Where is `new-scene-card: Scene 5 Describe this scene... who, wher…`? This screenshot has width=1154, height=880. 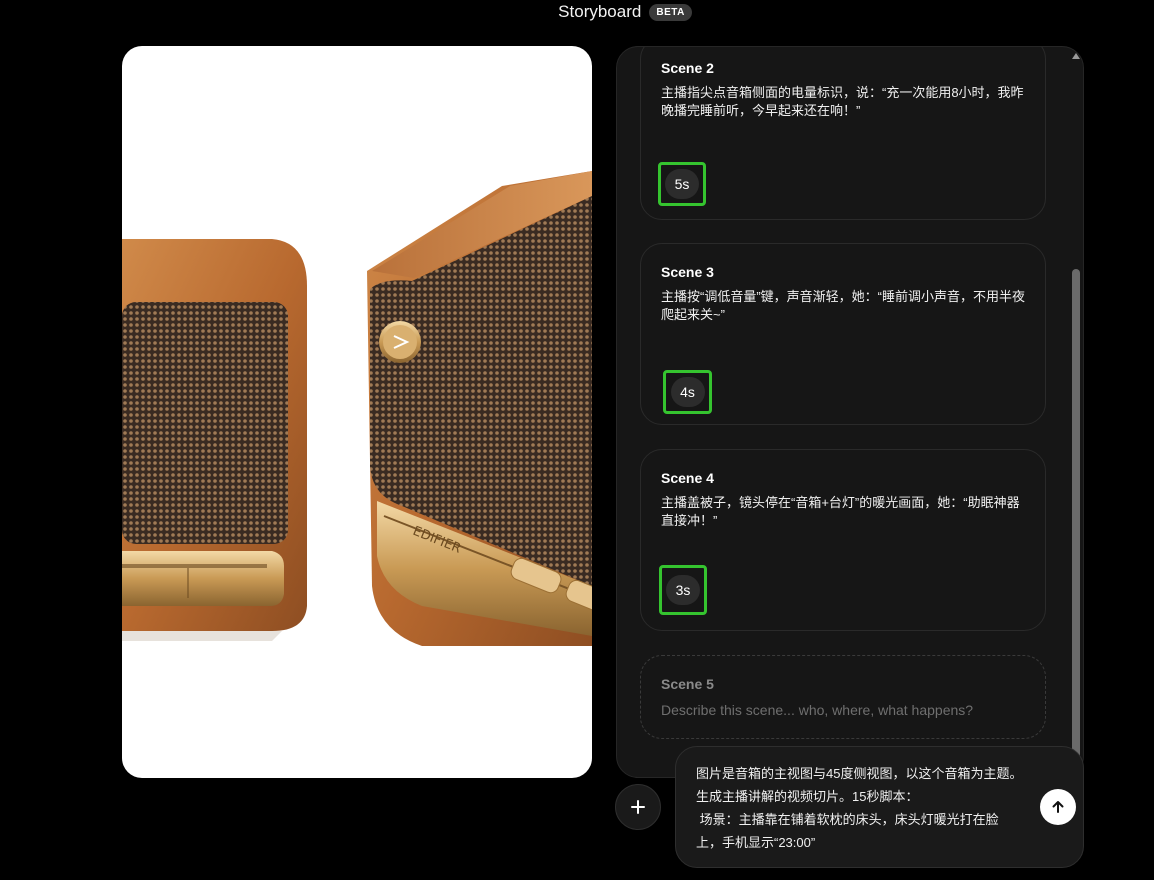
new-scene-card: Scene 5 Describe this scene... who, wher… is located at coordinates (843, 697).